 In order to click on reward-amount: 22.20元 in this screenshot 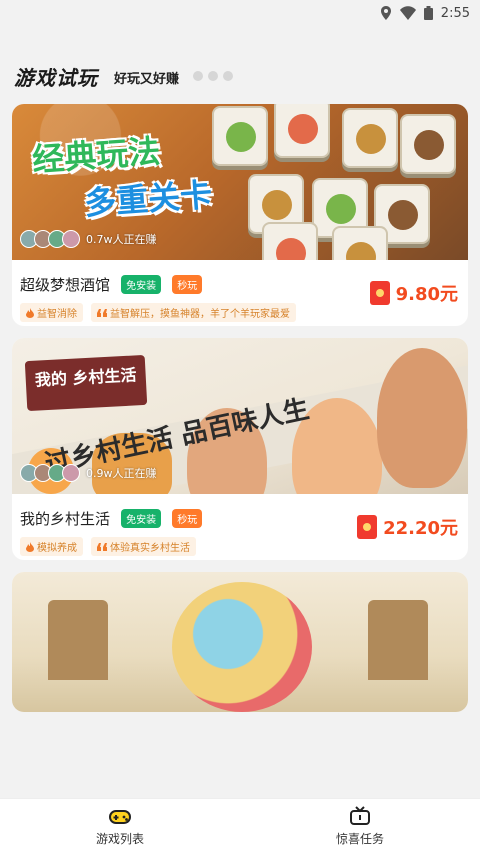, I will do `click(407, 527)`.